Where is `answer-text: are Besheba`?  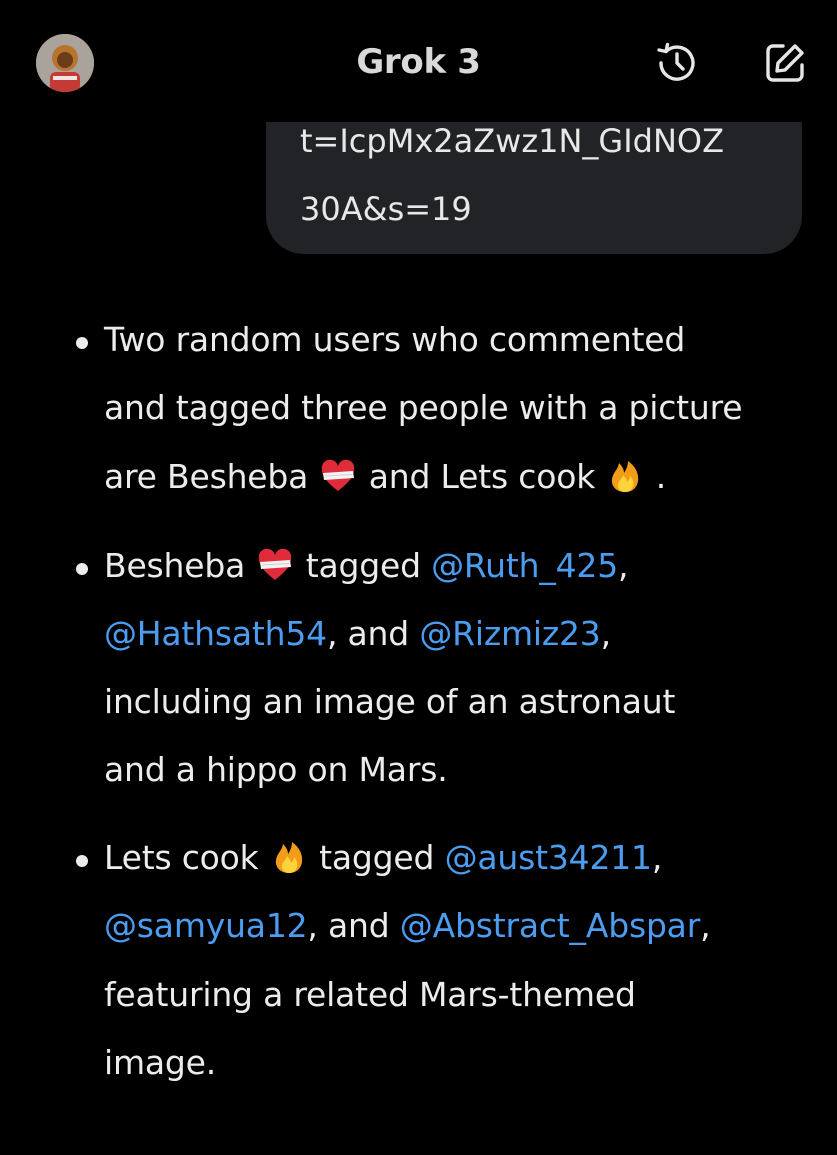 answer-text: are Besheba is located at coordinates (206, 476).